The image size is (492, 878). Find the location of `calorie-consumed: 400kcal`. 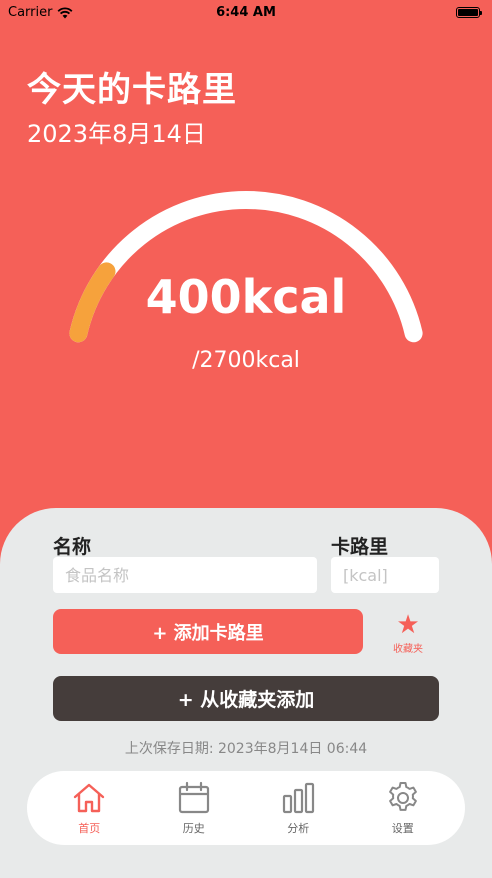

calorie-consumed: 400kcal is located at coordinates (246, 297).